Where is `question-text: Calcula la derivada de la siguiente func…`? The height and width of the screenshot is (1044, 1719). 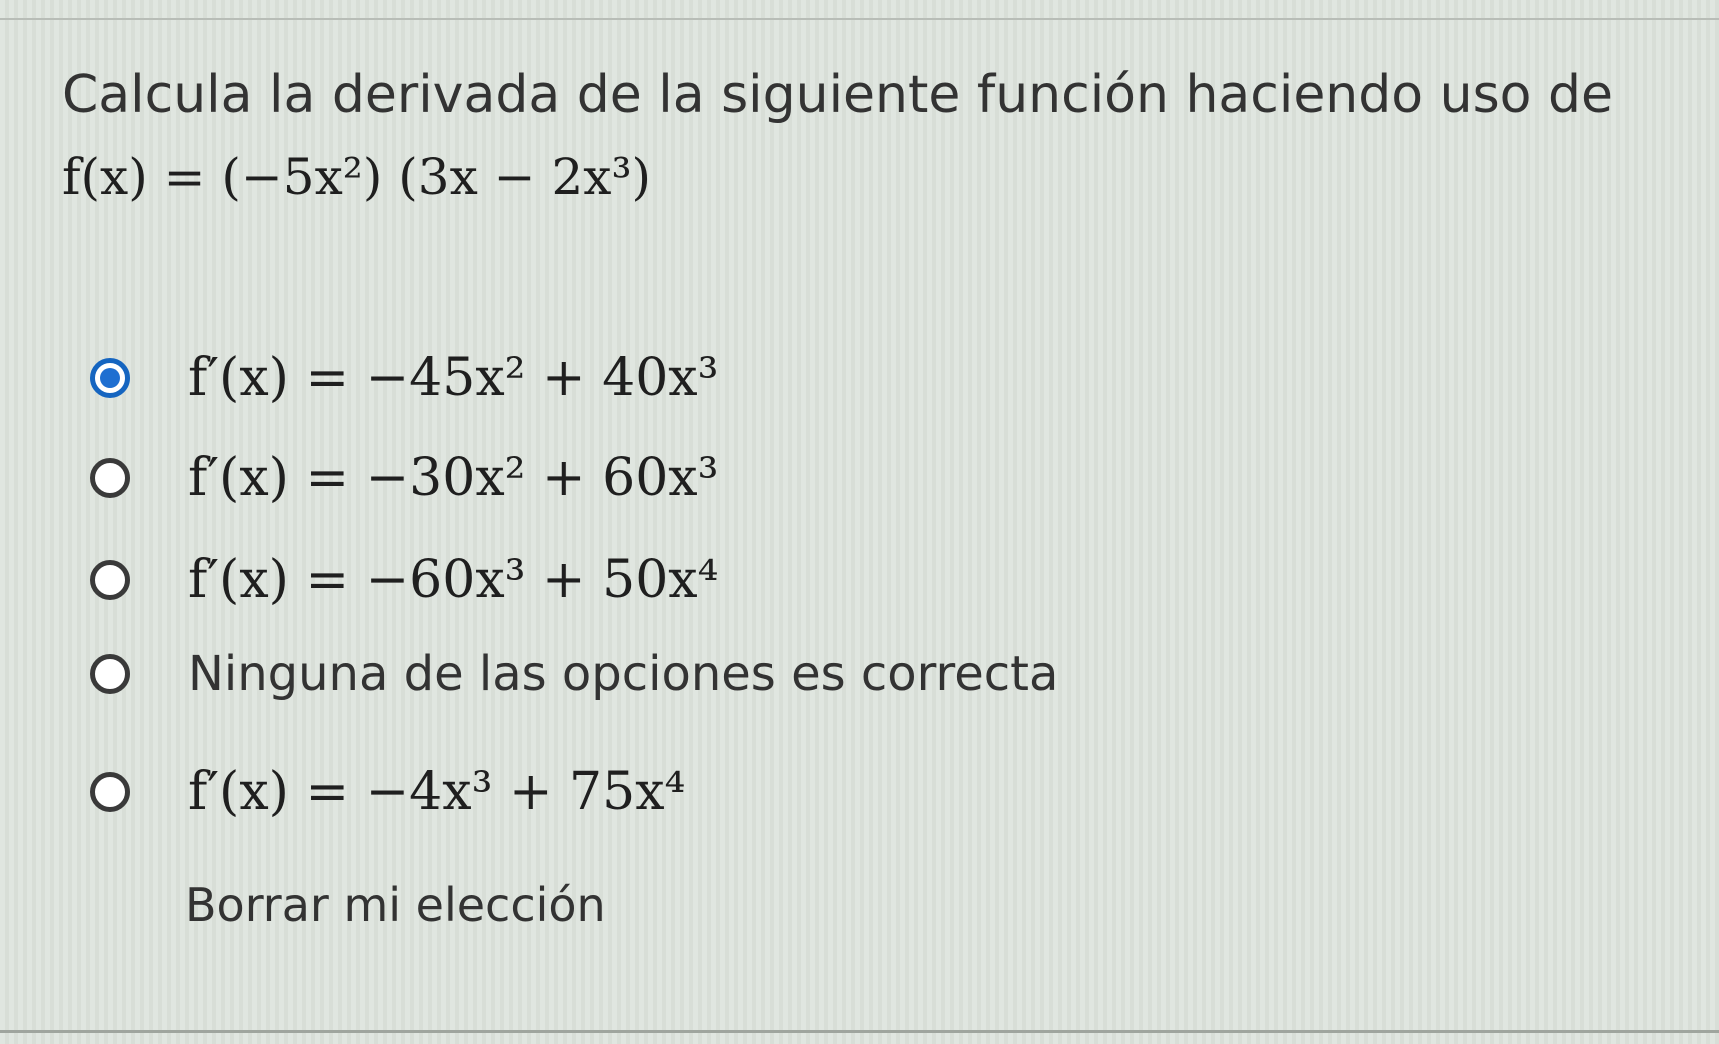
question-text: Calcula la derivada de la siguiente func… is located at coordinates (838, 95).